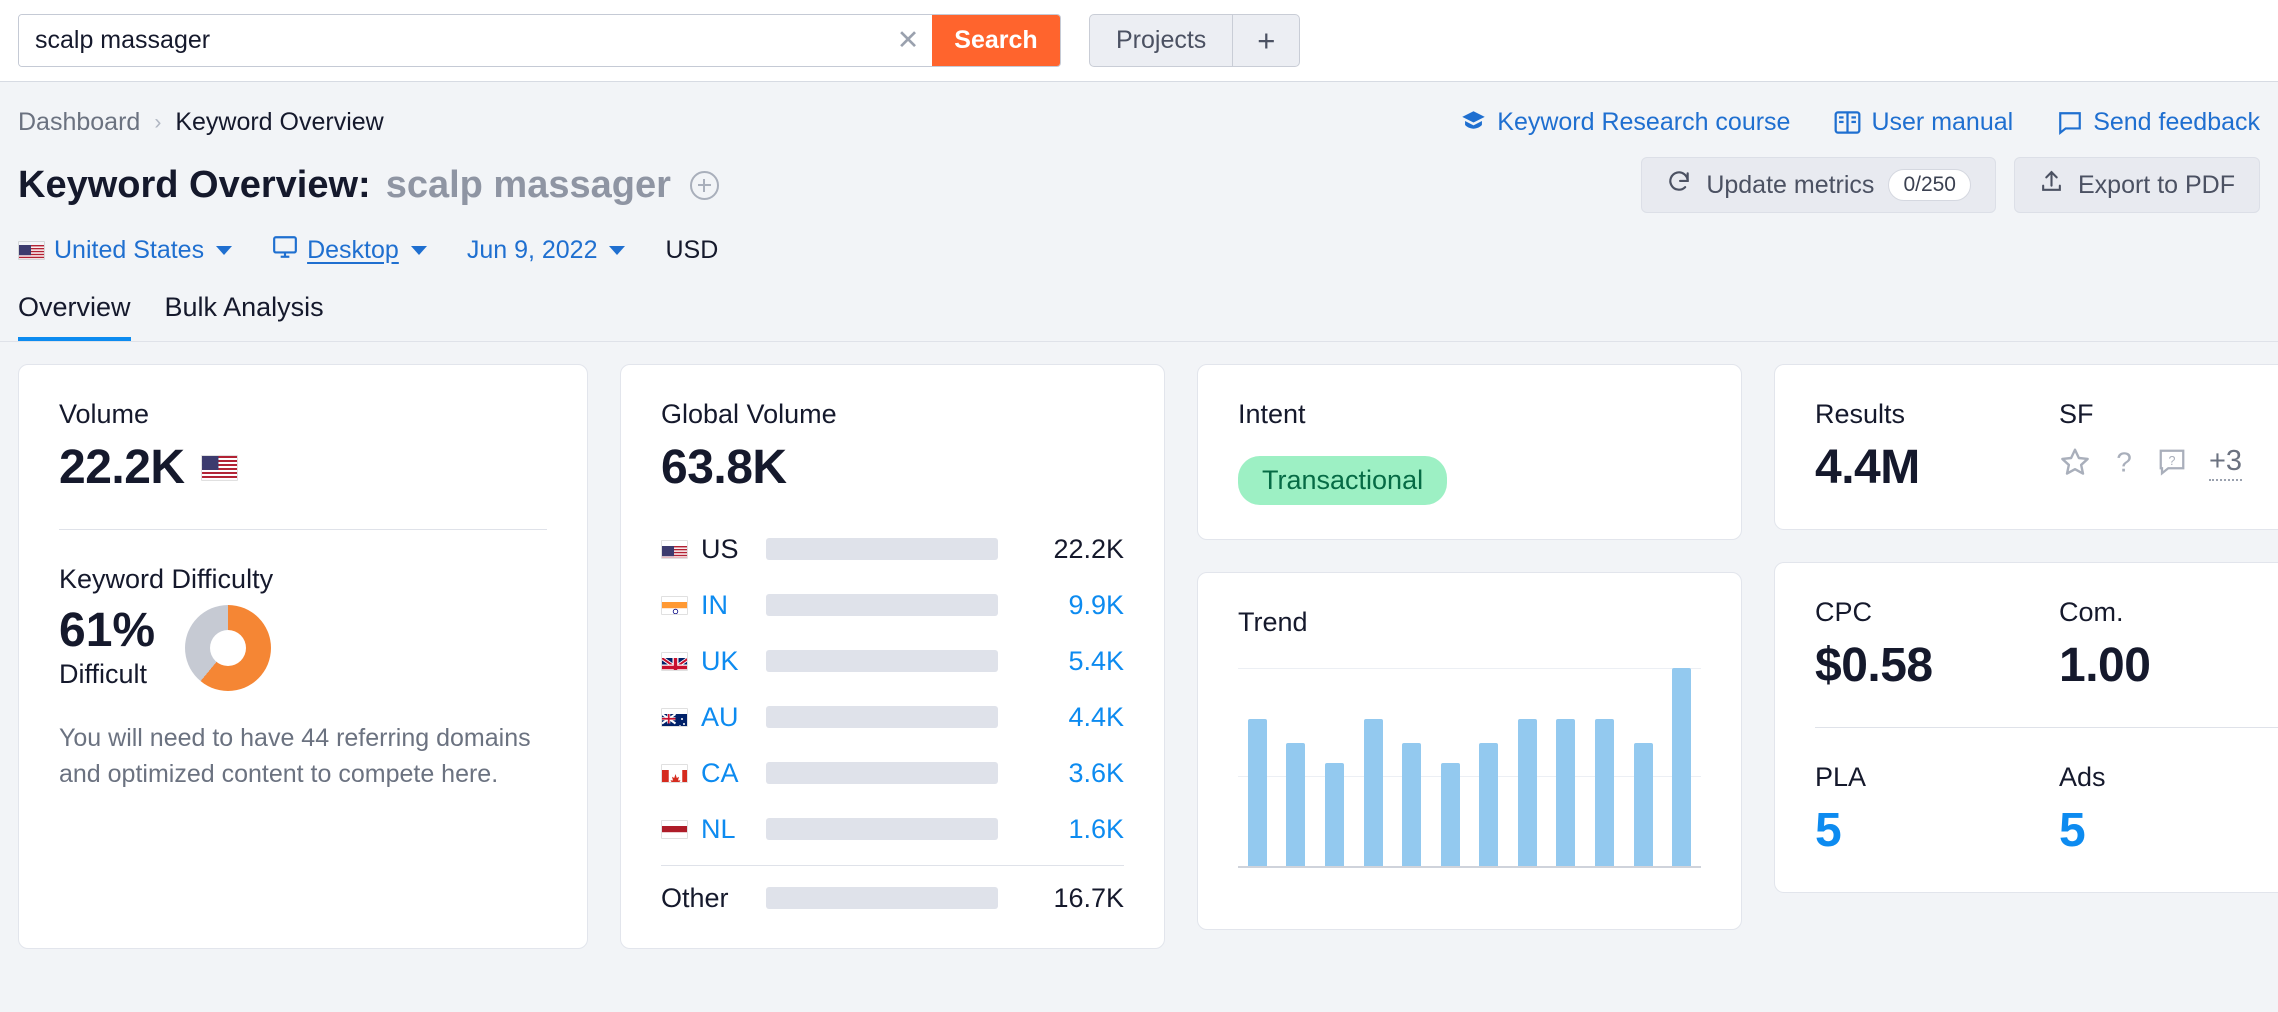  What do you see at coordinates (1469, 452) in the screenshot?
I see `intent-card: Intent Transactional` at bounding box center [1469, 452].